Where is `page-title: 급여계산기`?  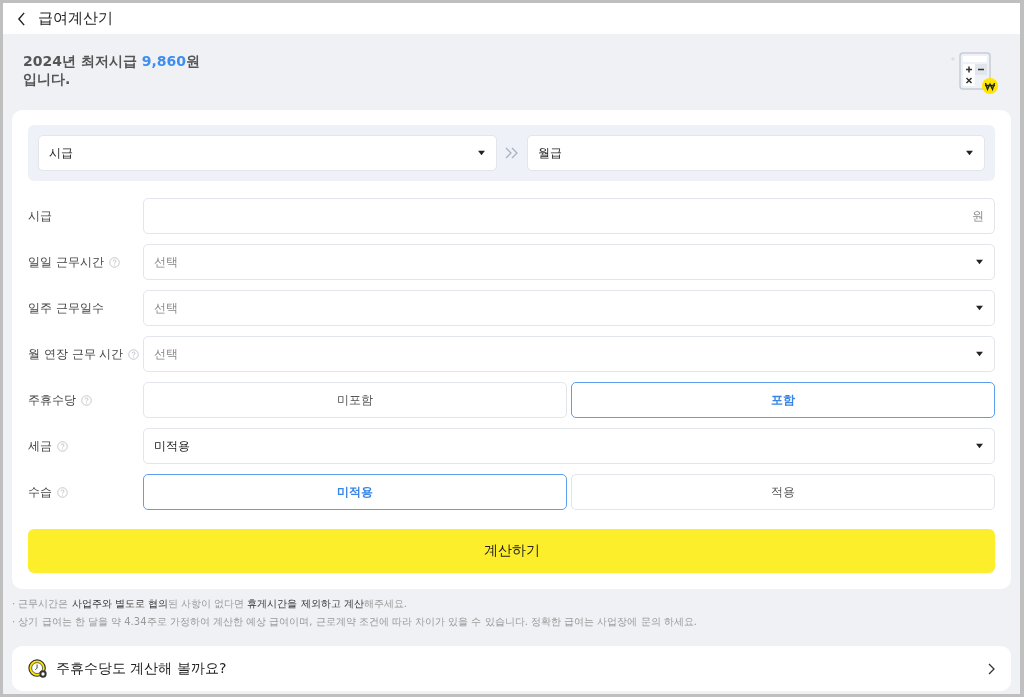 page-title: 급여계산기 is located at coordinates (75, 18).